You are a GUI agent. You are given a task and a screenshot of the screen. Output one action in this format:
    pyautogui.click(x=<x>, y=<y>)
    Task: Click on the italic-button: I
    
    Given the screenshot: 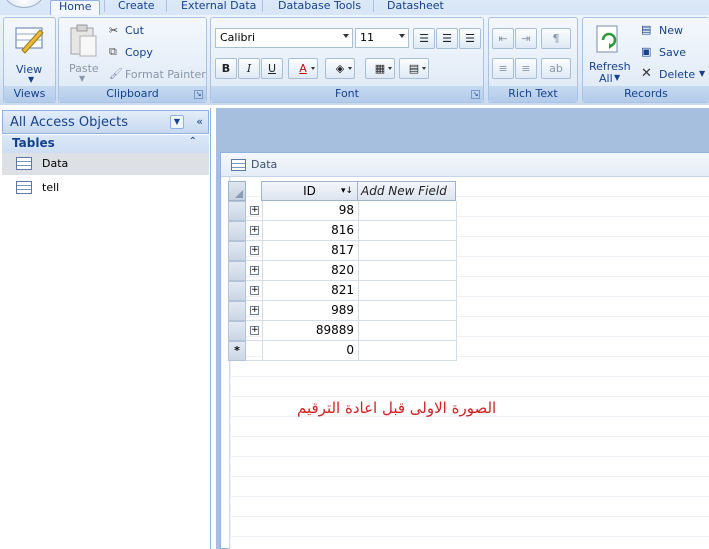 What is the action you would take?
    pyautogui.click(x=249, y=68)
    